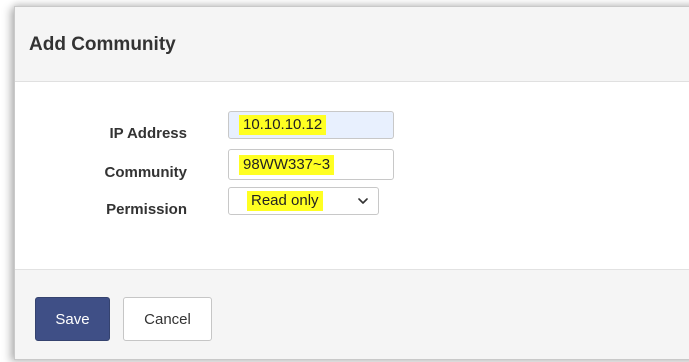 The height and width of the screenshot is (362, 689). I want to click on dialog-title: Add Community, so click(102, 44).